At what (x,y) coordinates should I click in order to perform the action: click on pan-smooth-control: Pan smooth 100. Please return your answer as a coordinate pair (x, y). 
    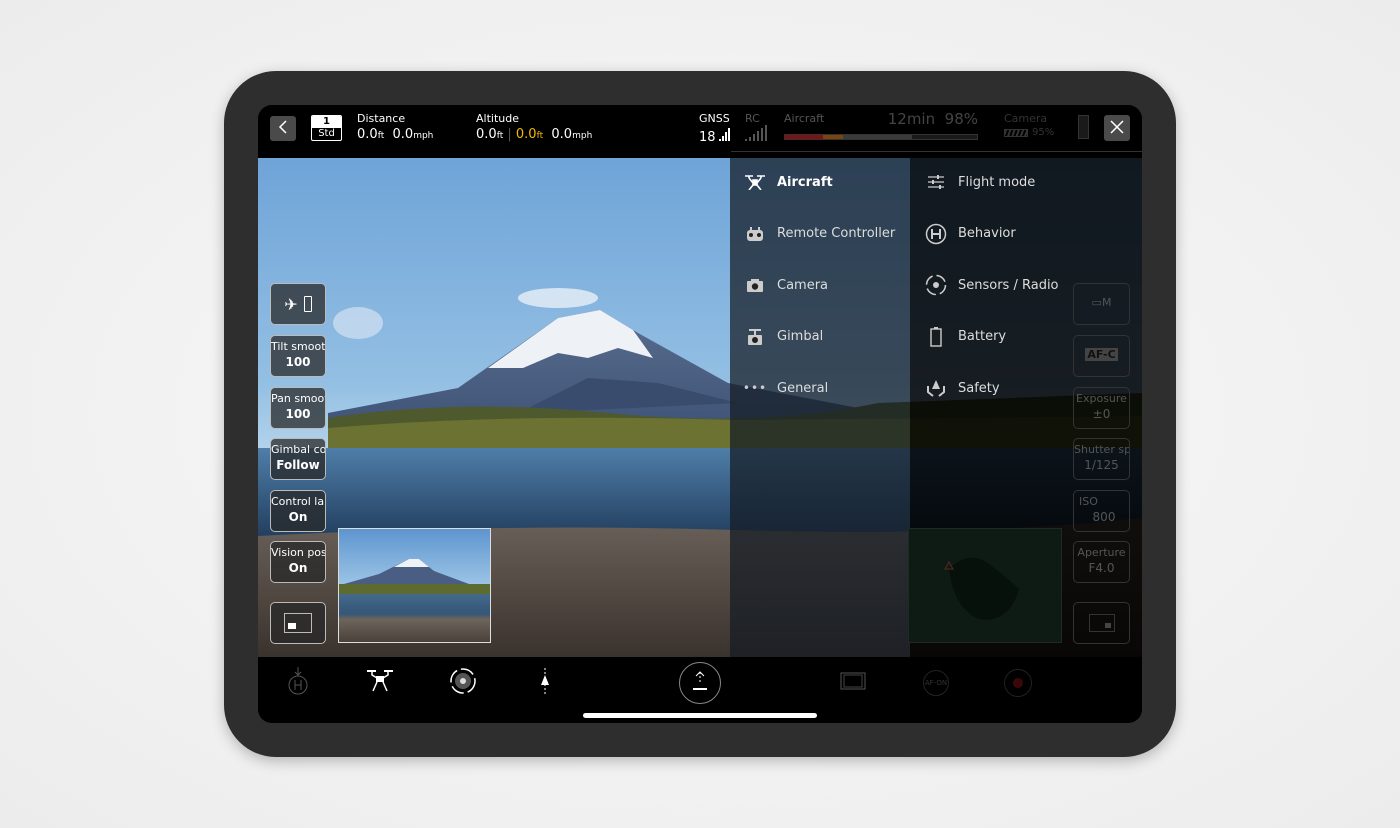
    Looking at the image, I should click on (298, 408).